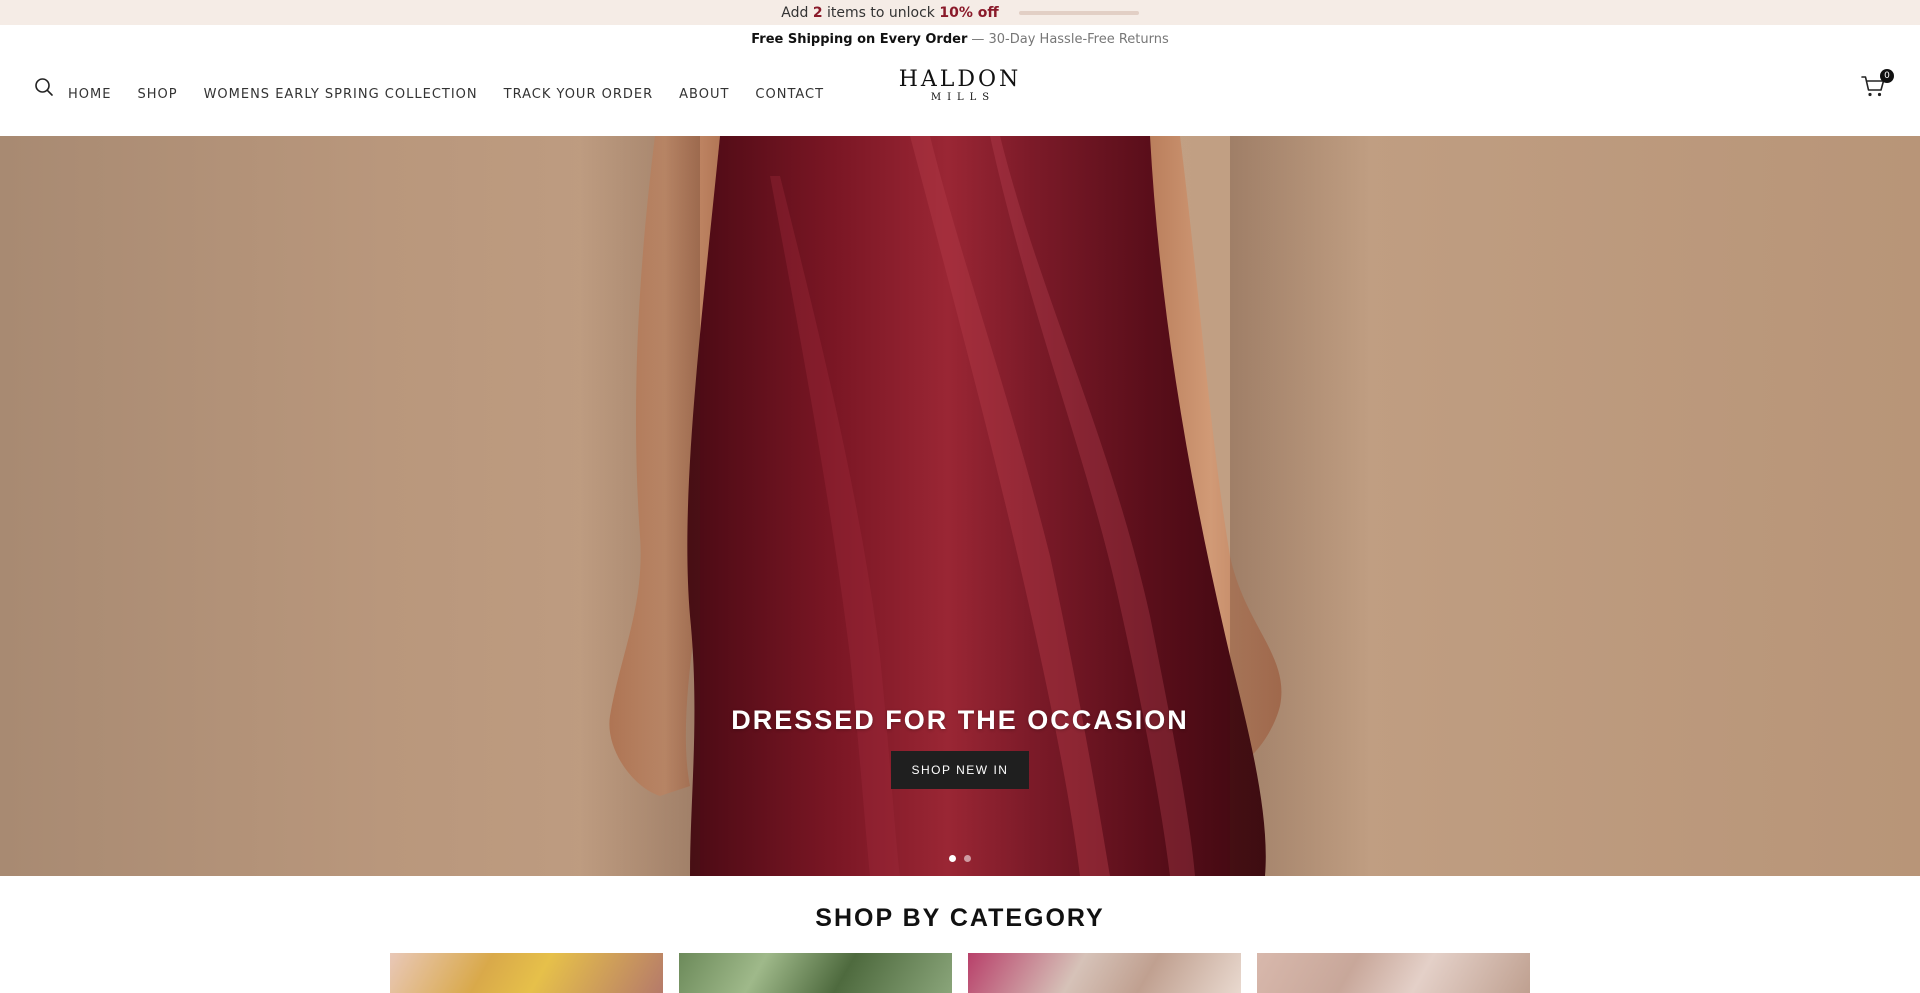 This screenshot has height=993, width=1920. I want to click on shop-new-in-button: SHOP NEW IN, so click(960, 770).